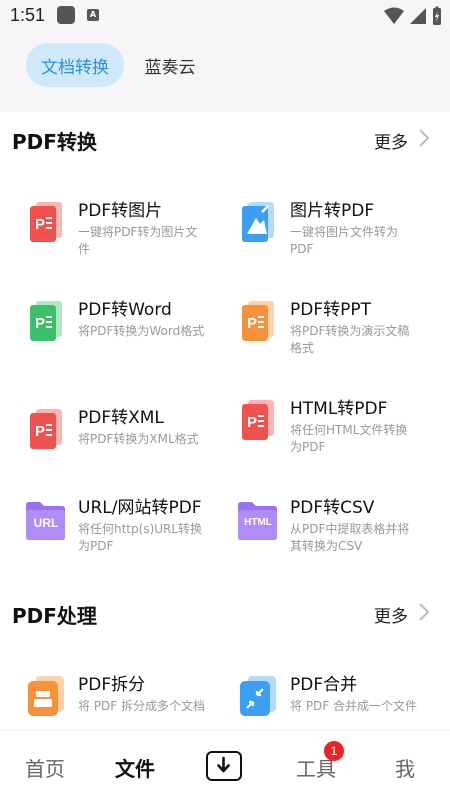 This screenshot has width=450, height=800. What do you see at coordinates (332, 211) in the screenshot?
I see `card-title: 图片转PDF` at bounding box center [332, 211].